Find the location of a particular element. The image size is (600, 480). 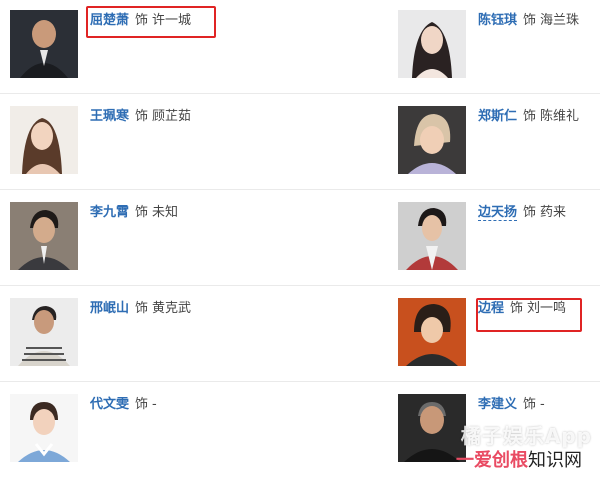

actor-name-link: 王珮寒 is located at coordinates (109, 116).